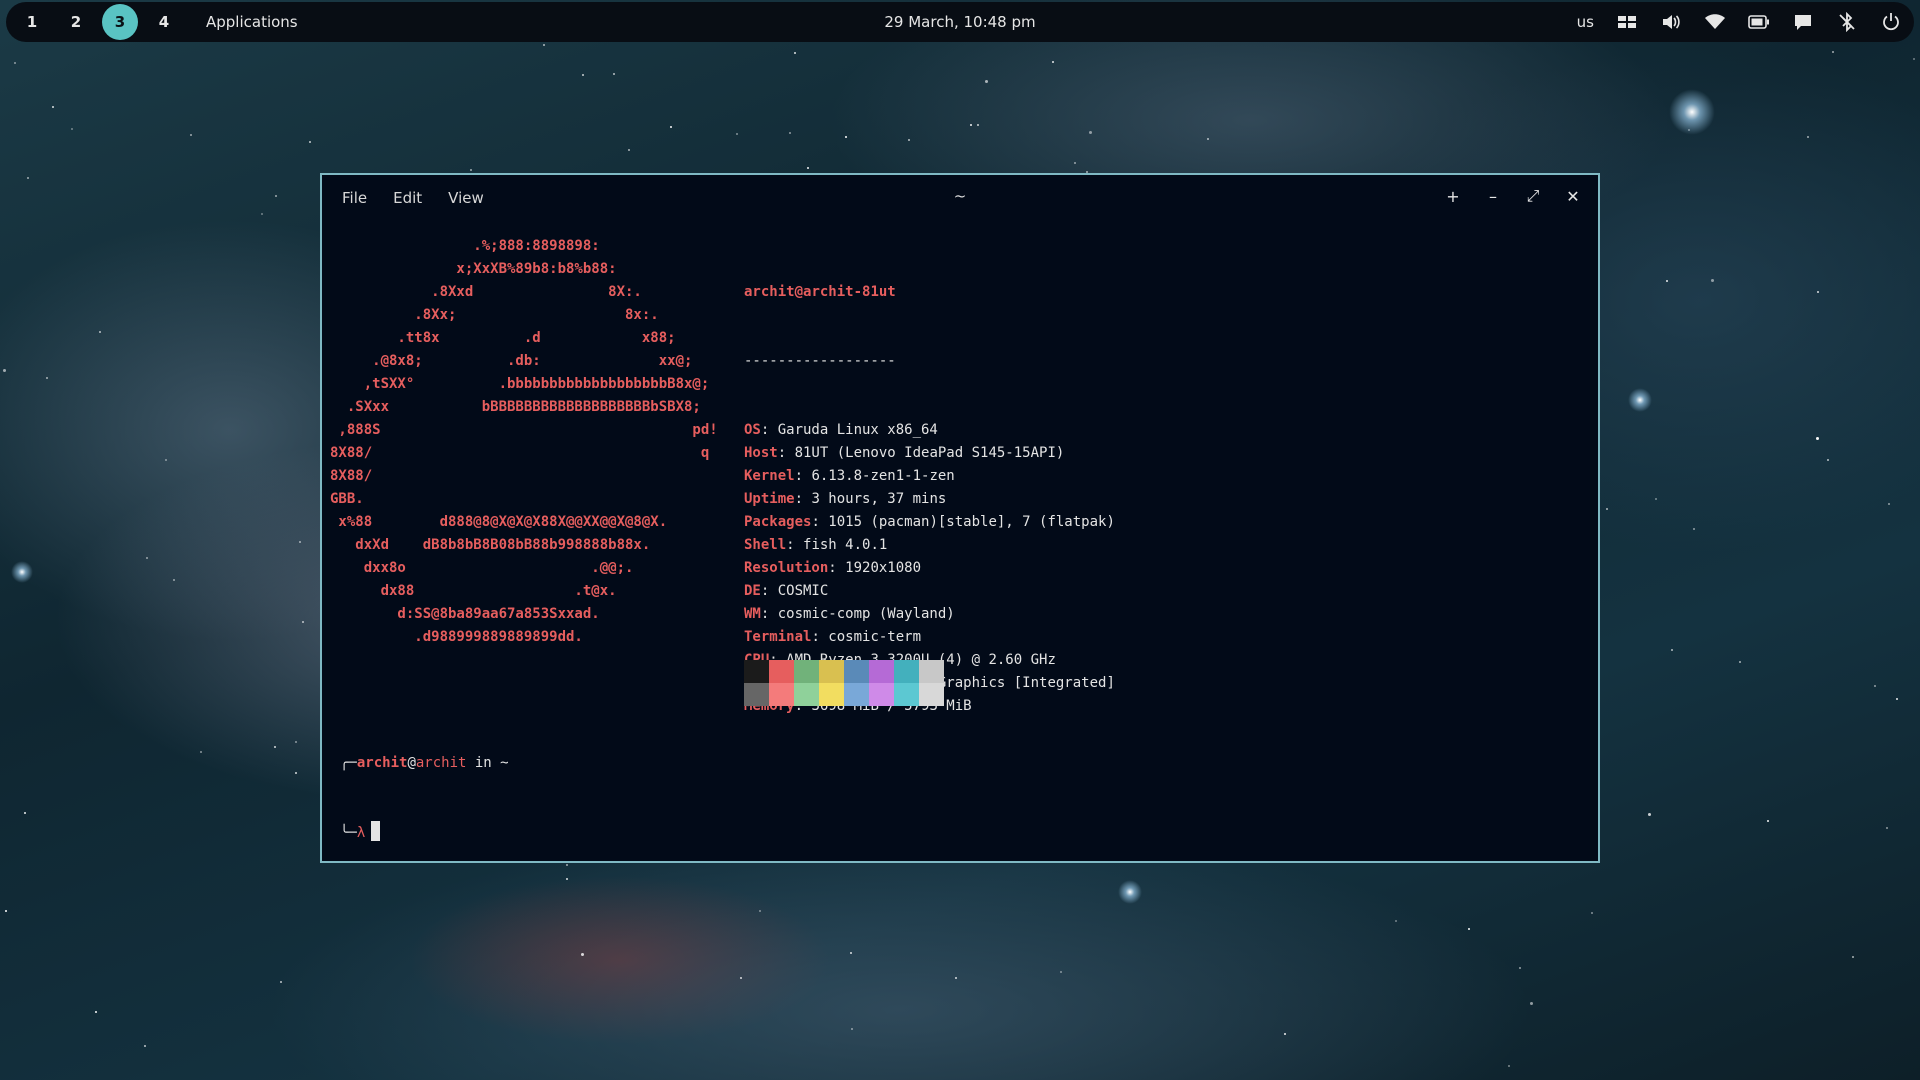  I want to click on ascii-logo-line: .@8x8; .db: xx@;, so click(511, 361).